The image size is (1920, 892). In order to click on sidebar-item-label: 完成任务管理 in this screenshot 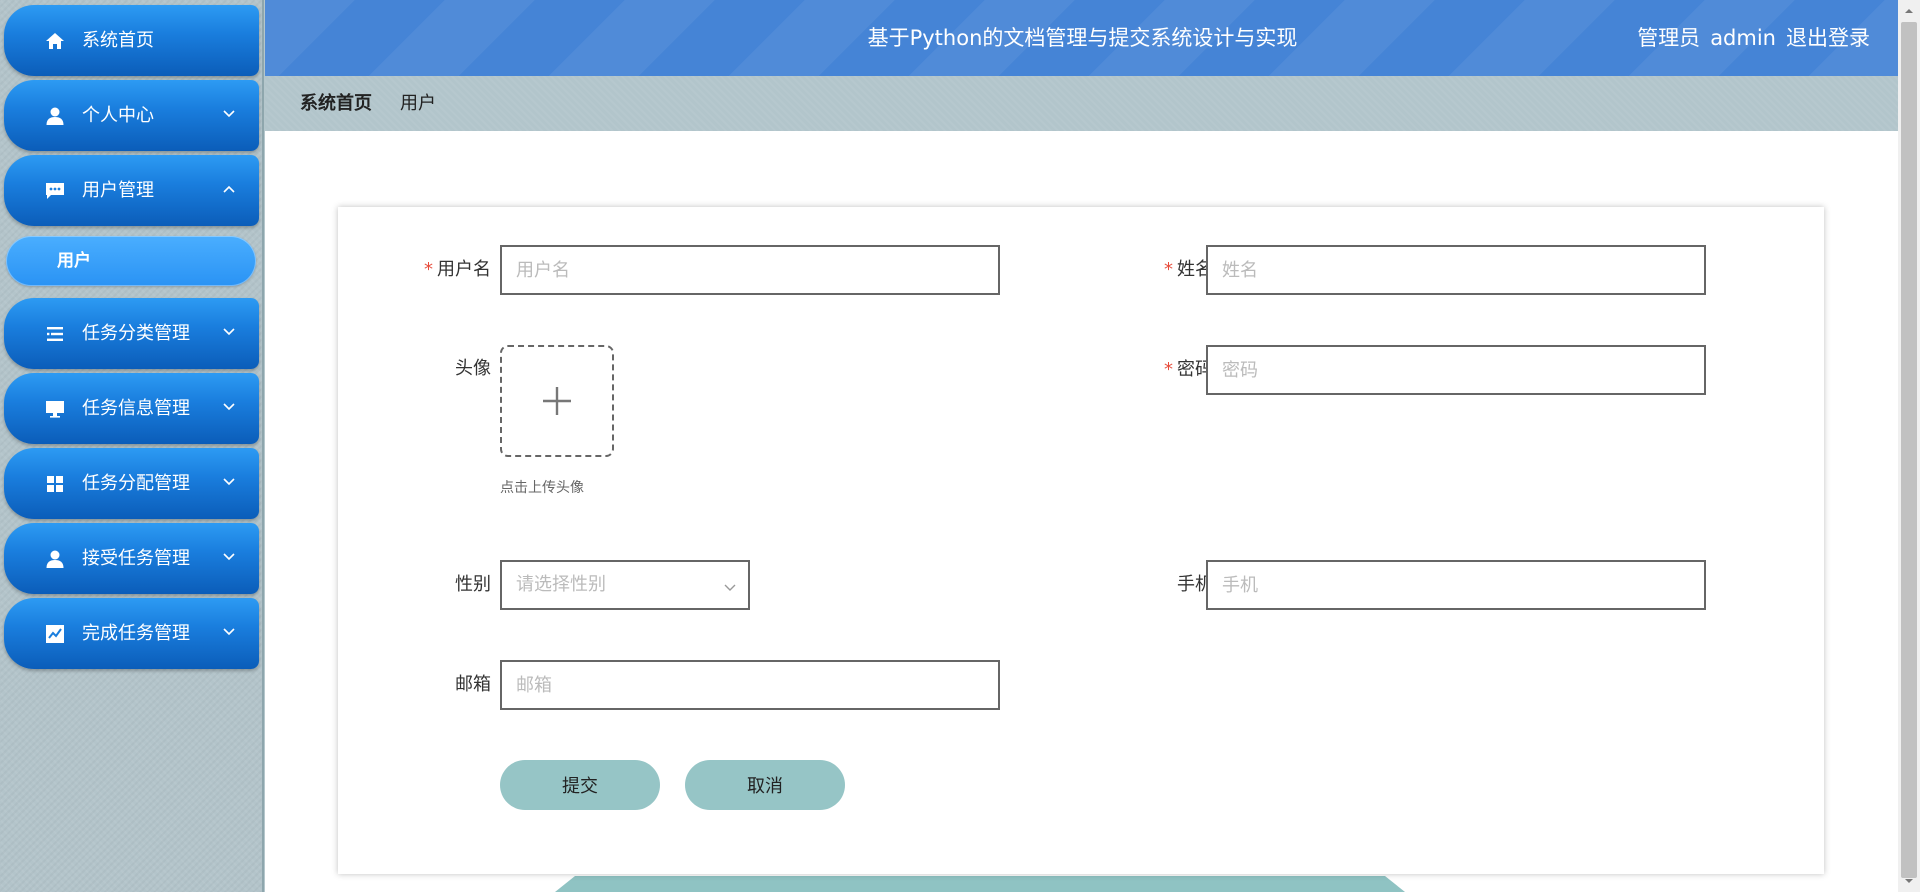, I will do `click(136, 633)`.